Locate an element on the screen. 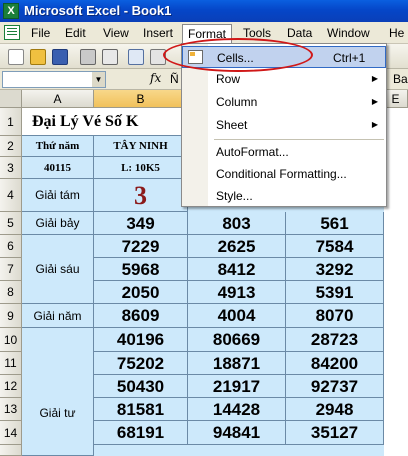  highlight-annotation-oval is located at coordinates (238, 55).